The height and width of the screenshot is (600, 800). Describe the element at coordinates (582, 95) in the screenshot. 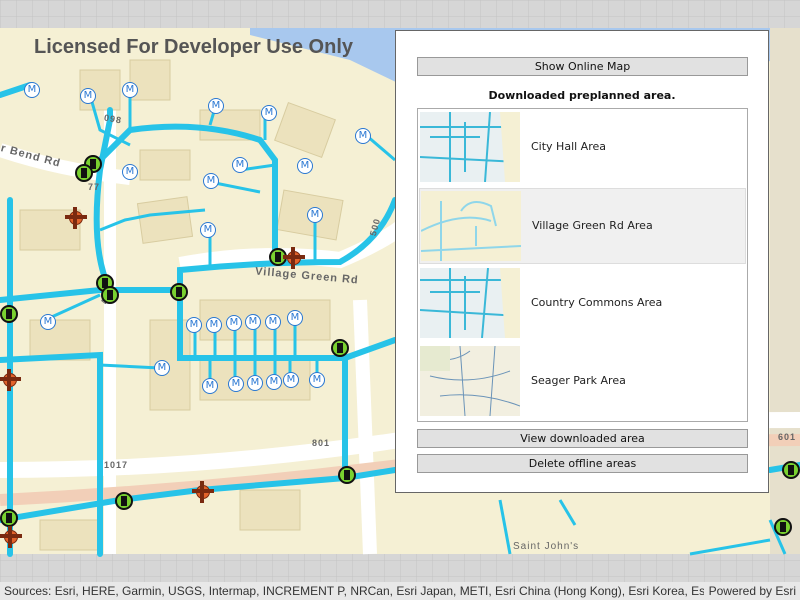

I see `panel-title: Downloaded preplanned area.` at that location.